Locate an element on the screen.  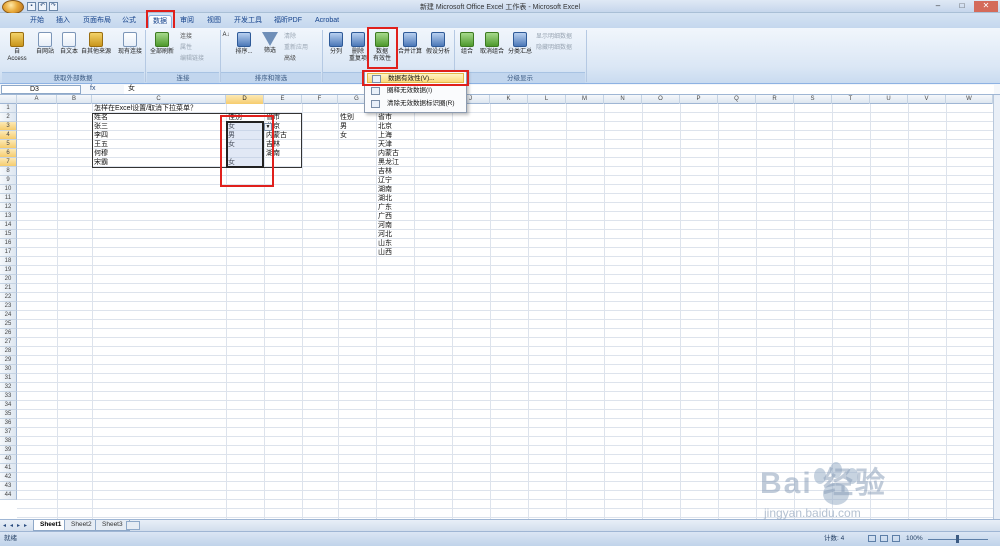
row-header: 4 is located at coordinates (8, 135).